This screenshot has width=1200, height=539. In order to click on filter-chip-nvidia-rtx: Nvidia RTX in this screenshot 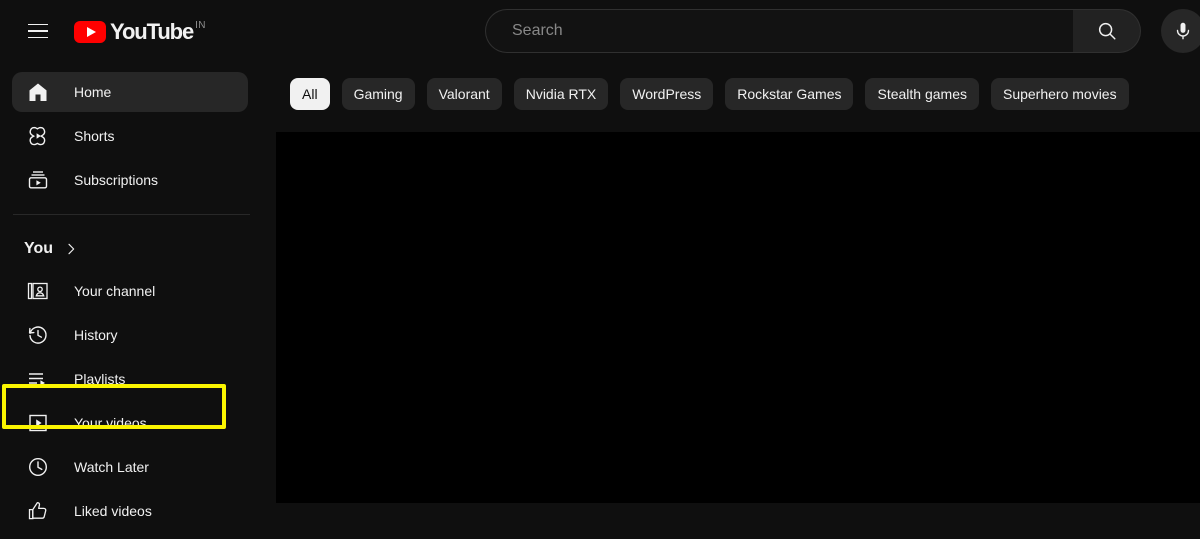, I will do `click(561, 94)`.